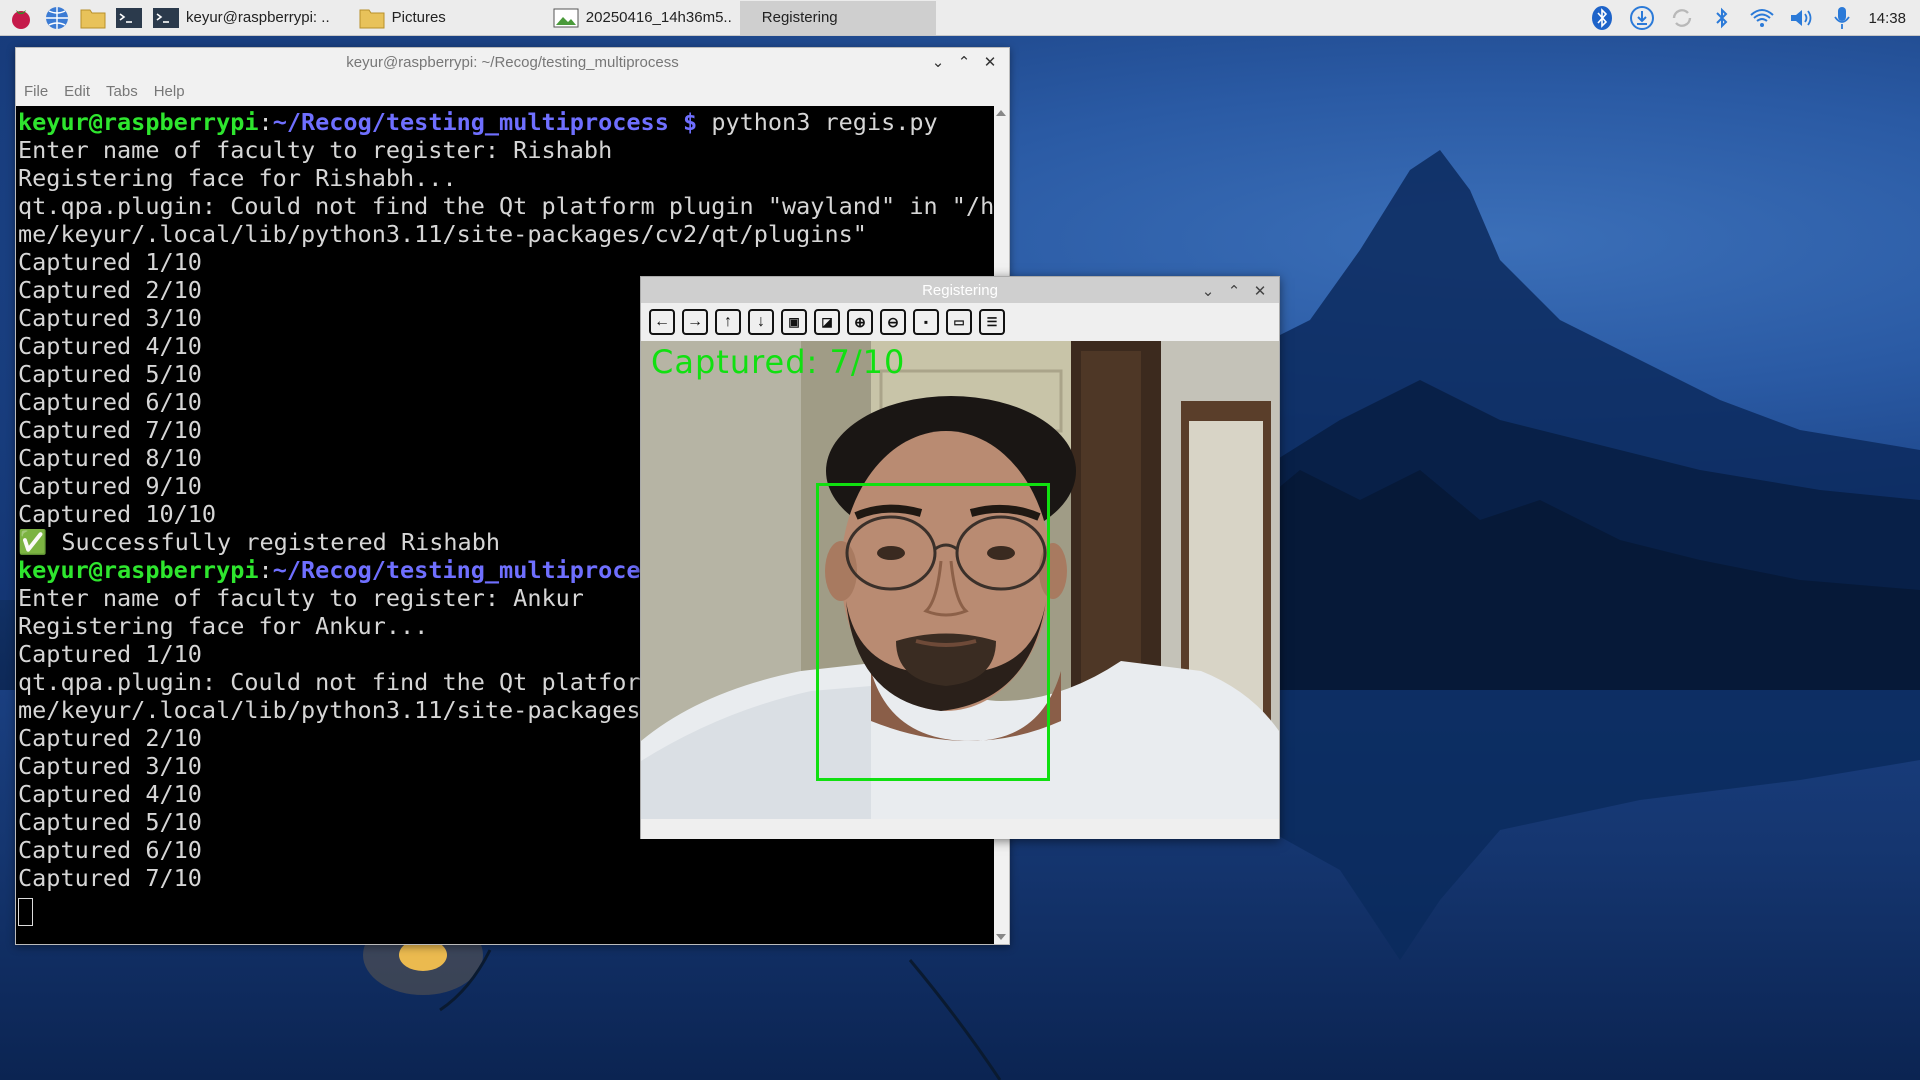 The width and height of the screenshot is (1920, 1080). I want to click on folder-icon, so click(372, 18).